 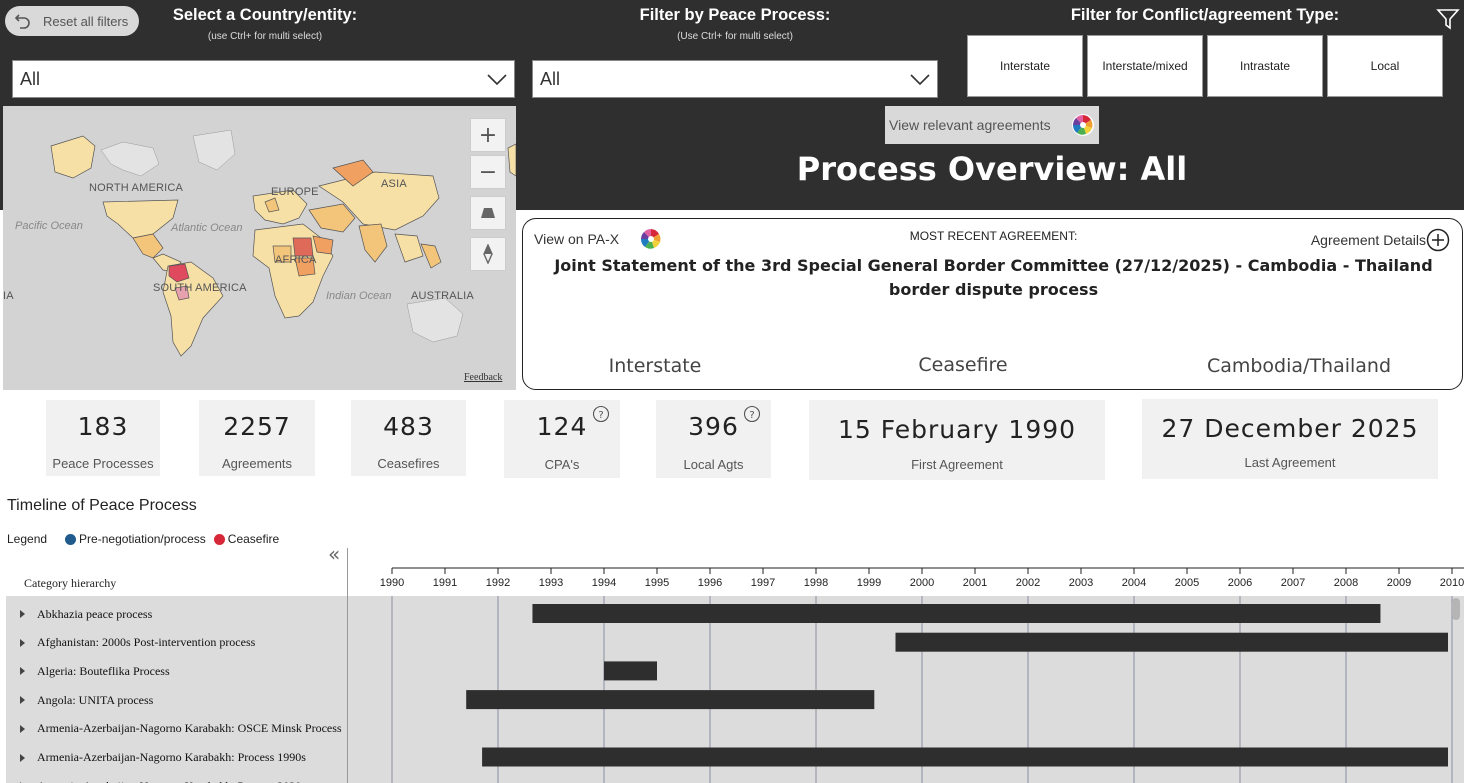 What do you see at coordinates (22, 21) in the screenshot?
I see `undo-icon` at bounding box center [22, 21].